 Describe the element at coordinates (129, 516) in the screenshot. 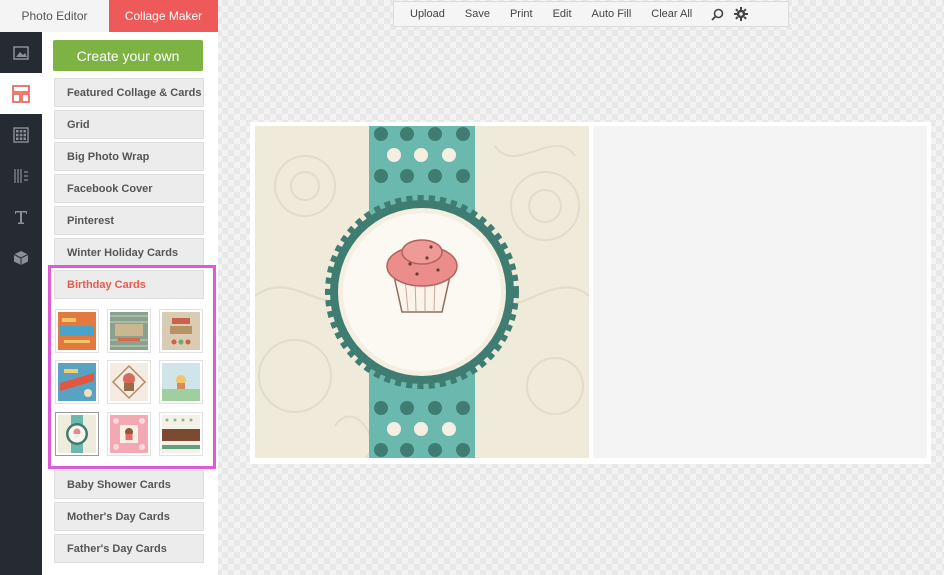

I see `category-mothers-day: Mother's Day Cards` at that location.